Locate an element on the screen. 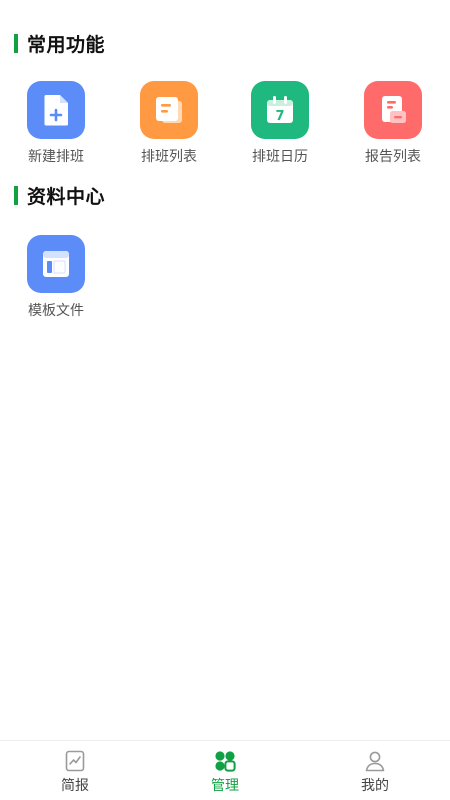  list-document-icon is located at coordinates (169, 110).